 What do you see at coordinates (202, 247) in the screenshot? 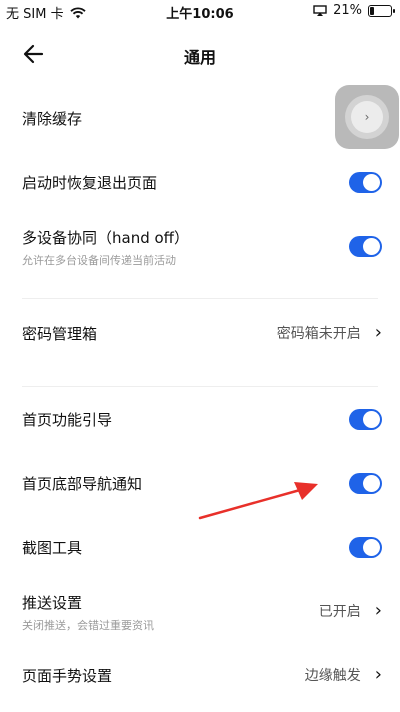
I see `handoff-row: 多设备协同（hand off） 允许在多台设备间传递当前活动` at bounding box center [202, 247].